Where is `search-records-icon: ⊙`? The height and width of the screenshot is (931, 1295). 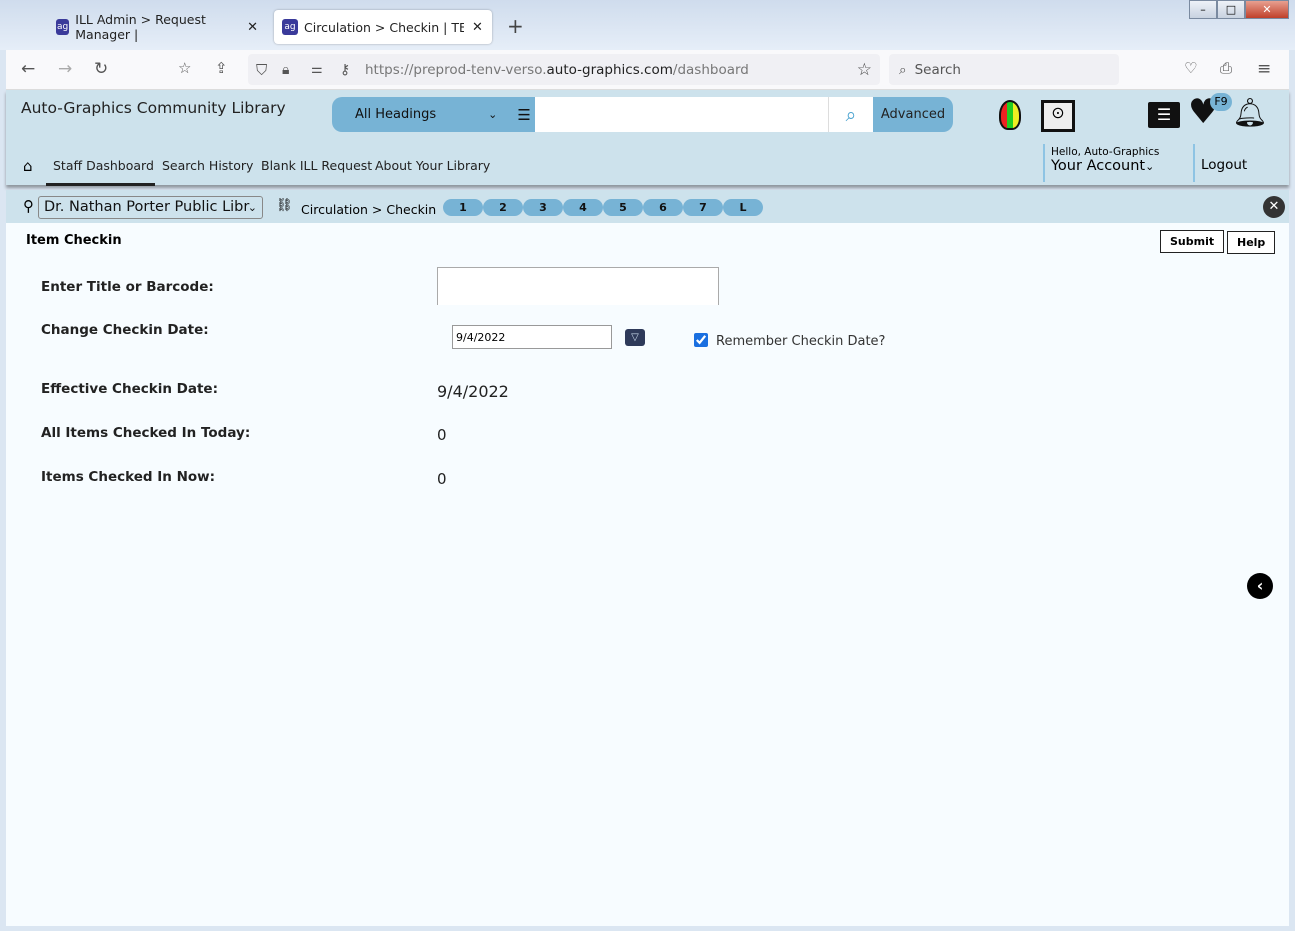 search-records-icon: ⊙ is located at coordinates (1058, 116).